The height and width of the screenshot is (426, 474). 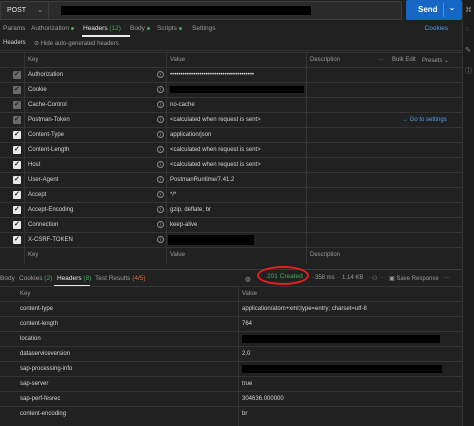 I want to click on edit-icon: ✎, so click(x=468, y=50).